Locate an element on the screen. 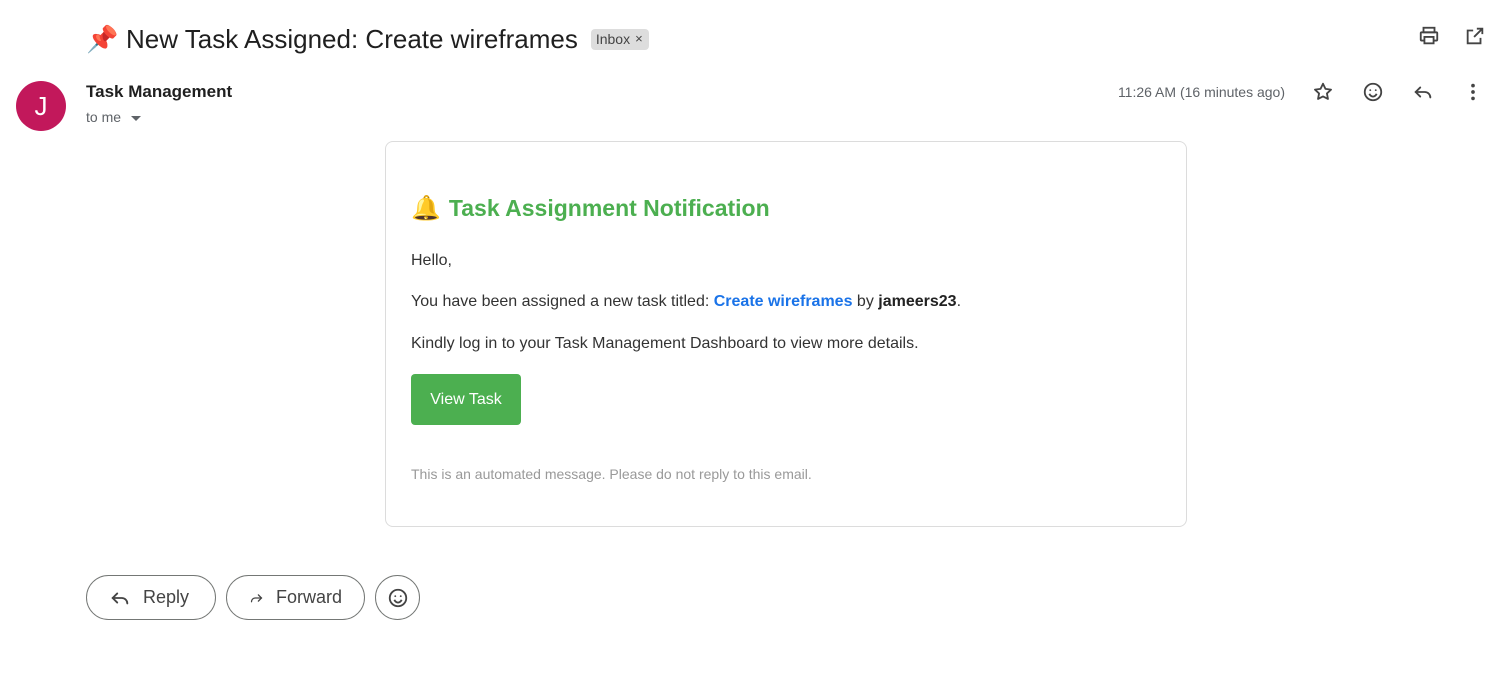 The height and width of the screenshot is (676, 1501). view-task-button: View Task is located at coordinates (466, 399).